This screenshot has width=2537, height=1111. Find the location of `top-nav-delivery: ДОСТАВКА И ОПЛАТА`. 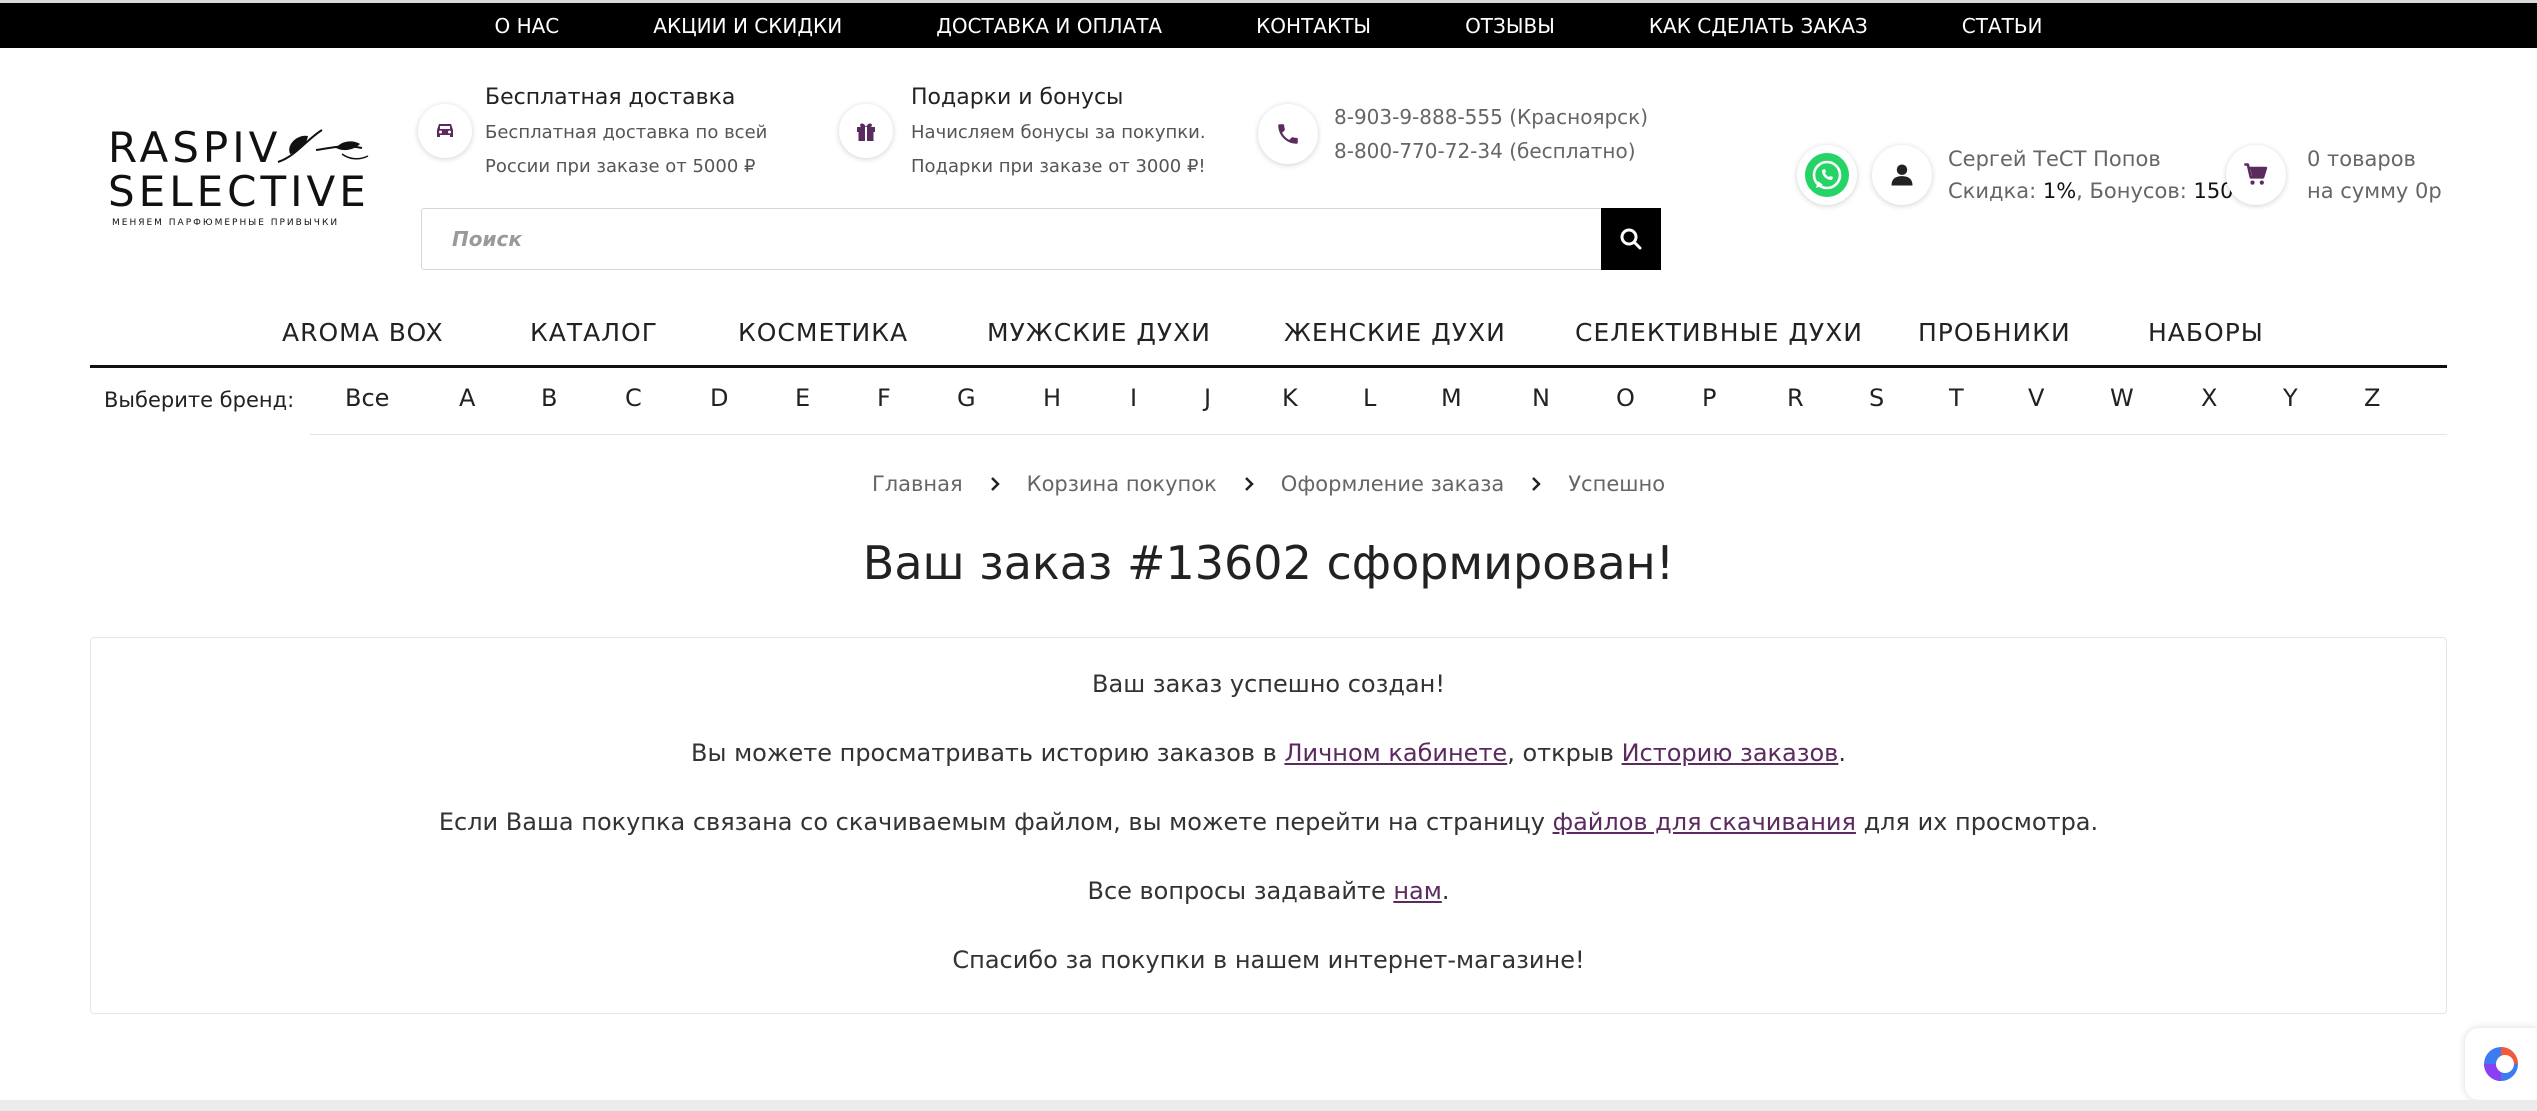

top-nav-delivery: ДОСТАВКА И ОПЛАТА is located at coordinates (1049, 26).